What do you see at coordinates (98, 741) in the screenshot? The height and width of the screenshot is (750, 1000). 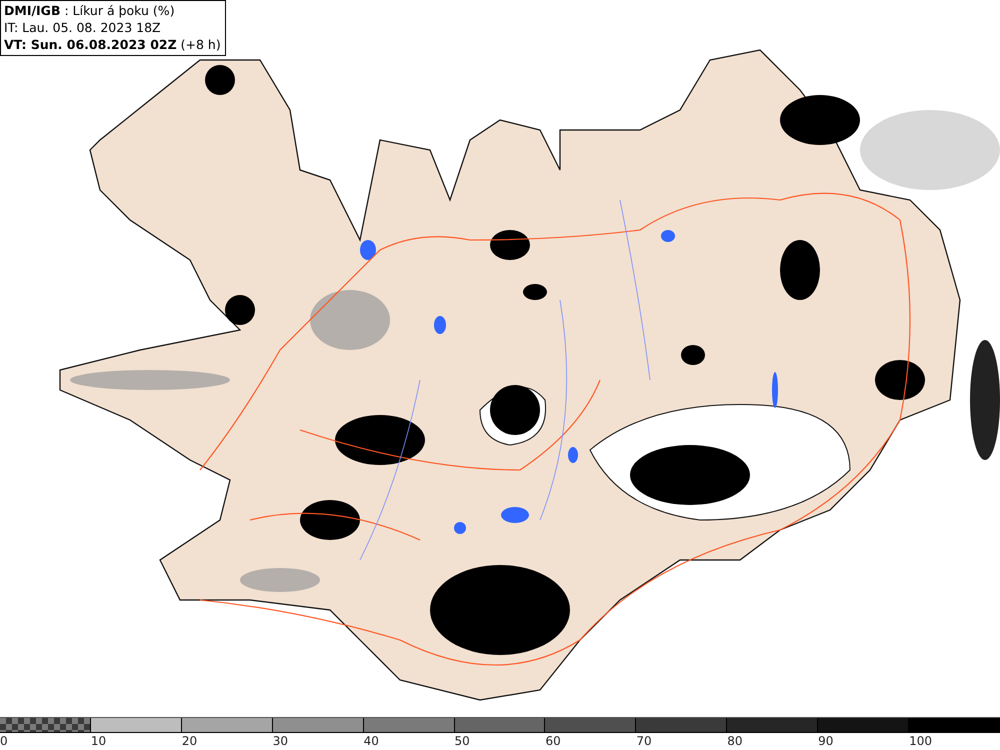 I see `legend-tick-label: 10` at bounding box center [98, 741].